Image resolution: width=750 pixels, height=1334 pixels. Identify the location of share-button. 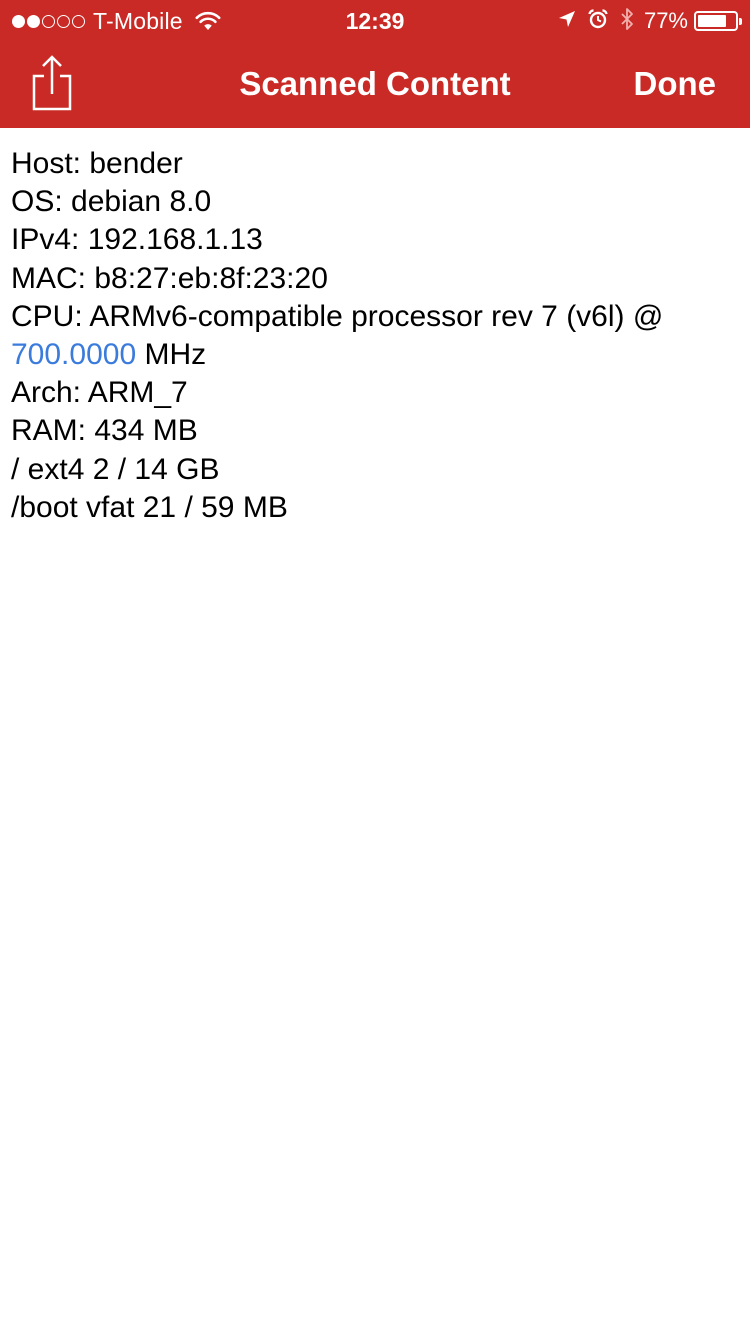
(51, 83).